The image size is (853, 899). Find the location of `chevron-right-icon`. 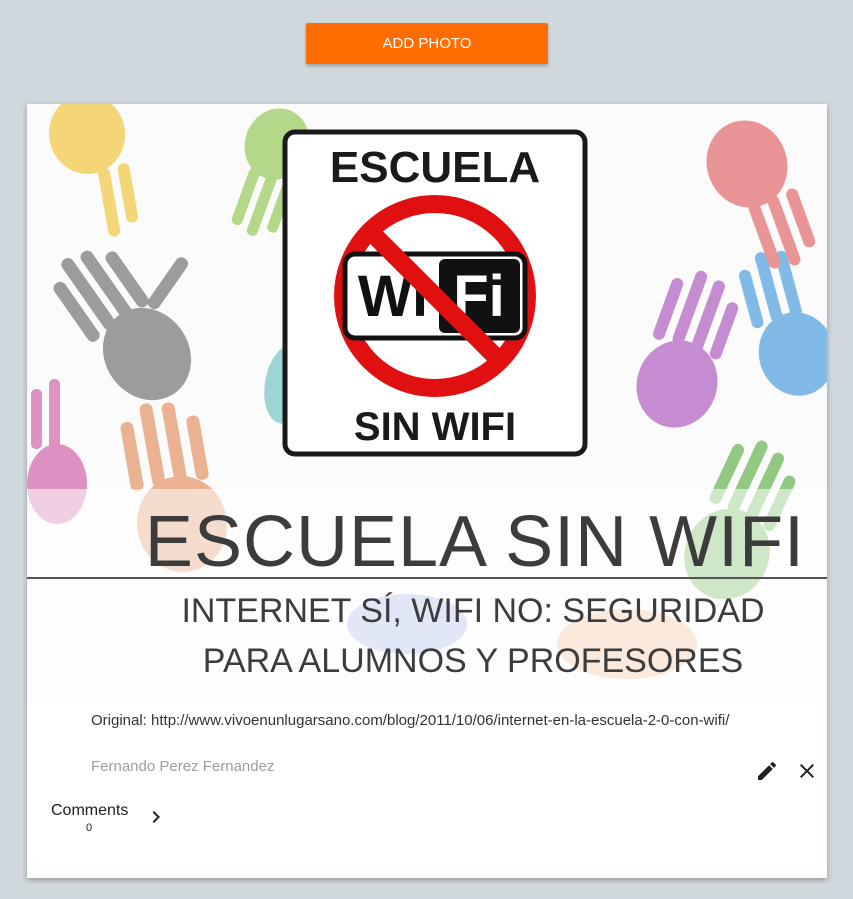

chevron-right-icon is located at coordinates (156, 817).